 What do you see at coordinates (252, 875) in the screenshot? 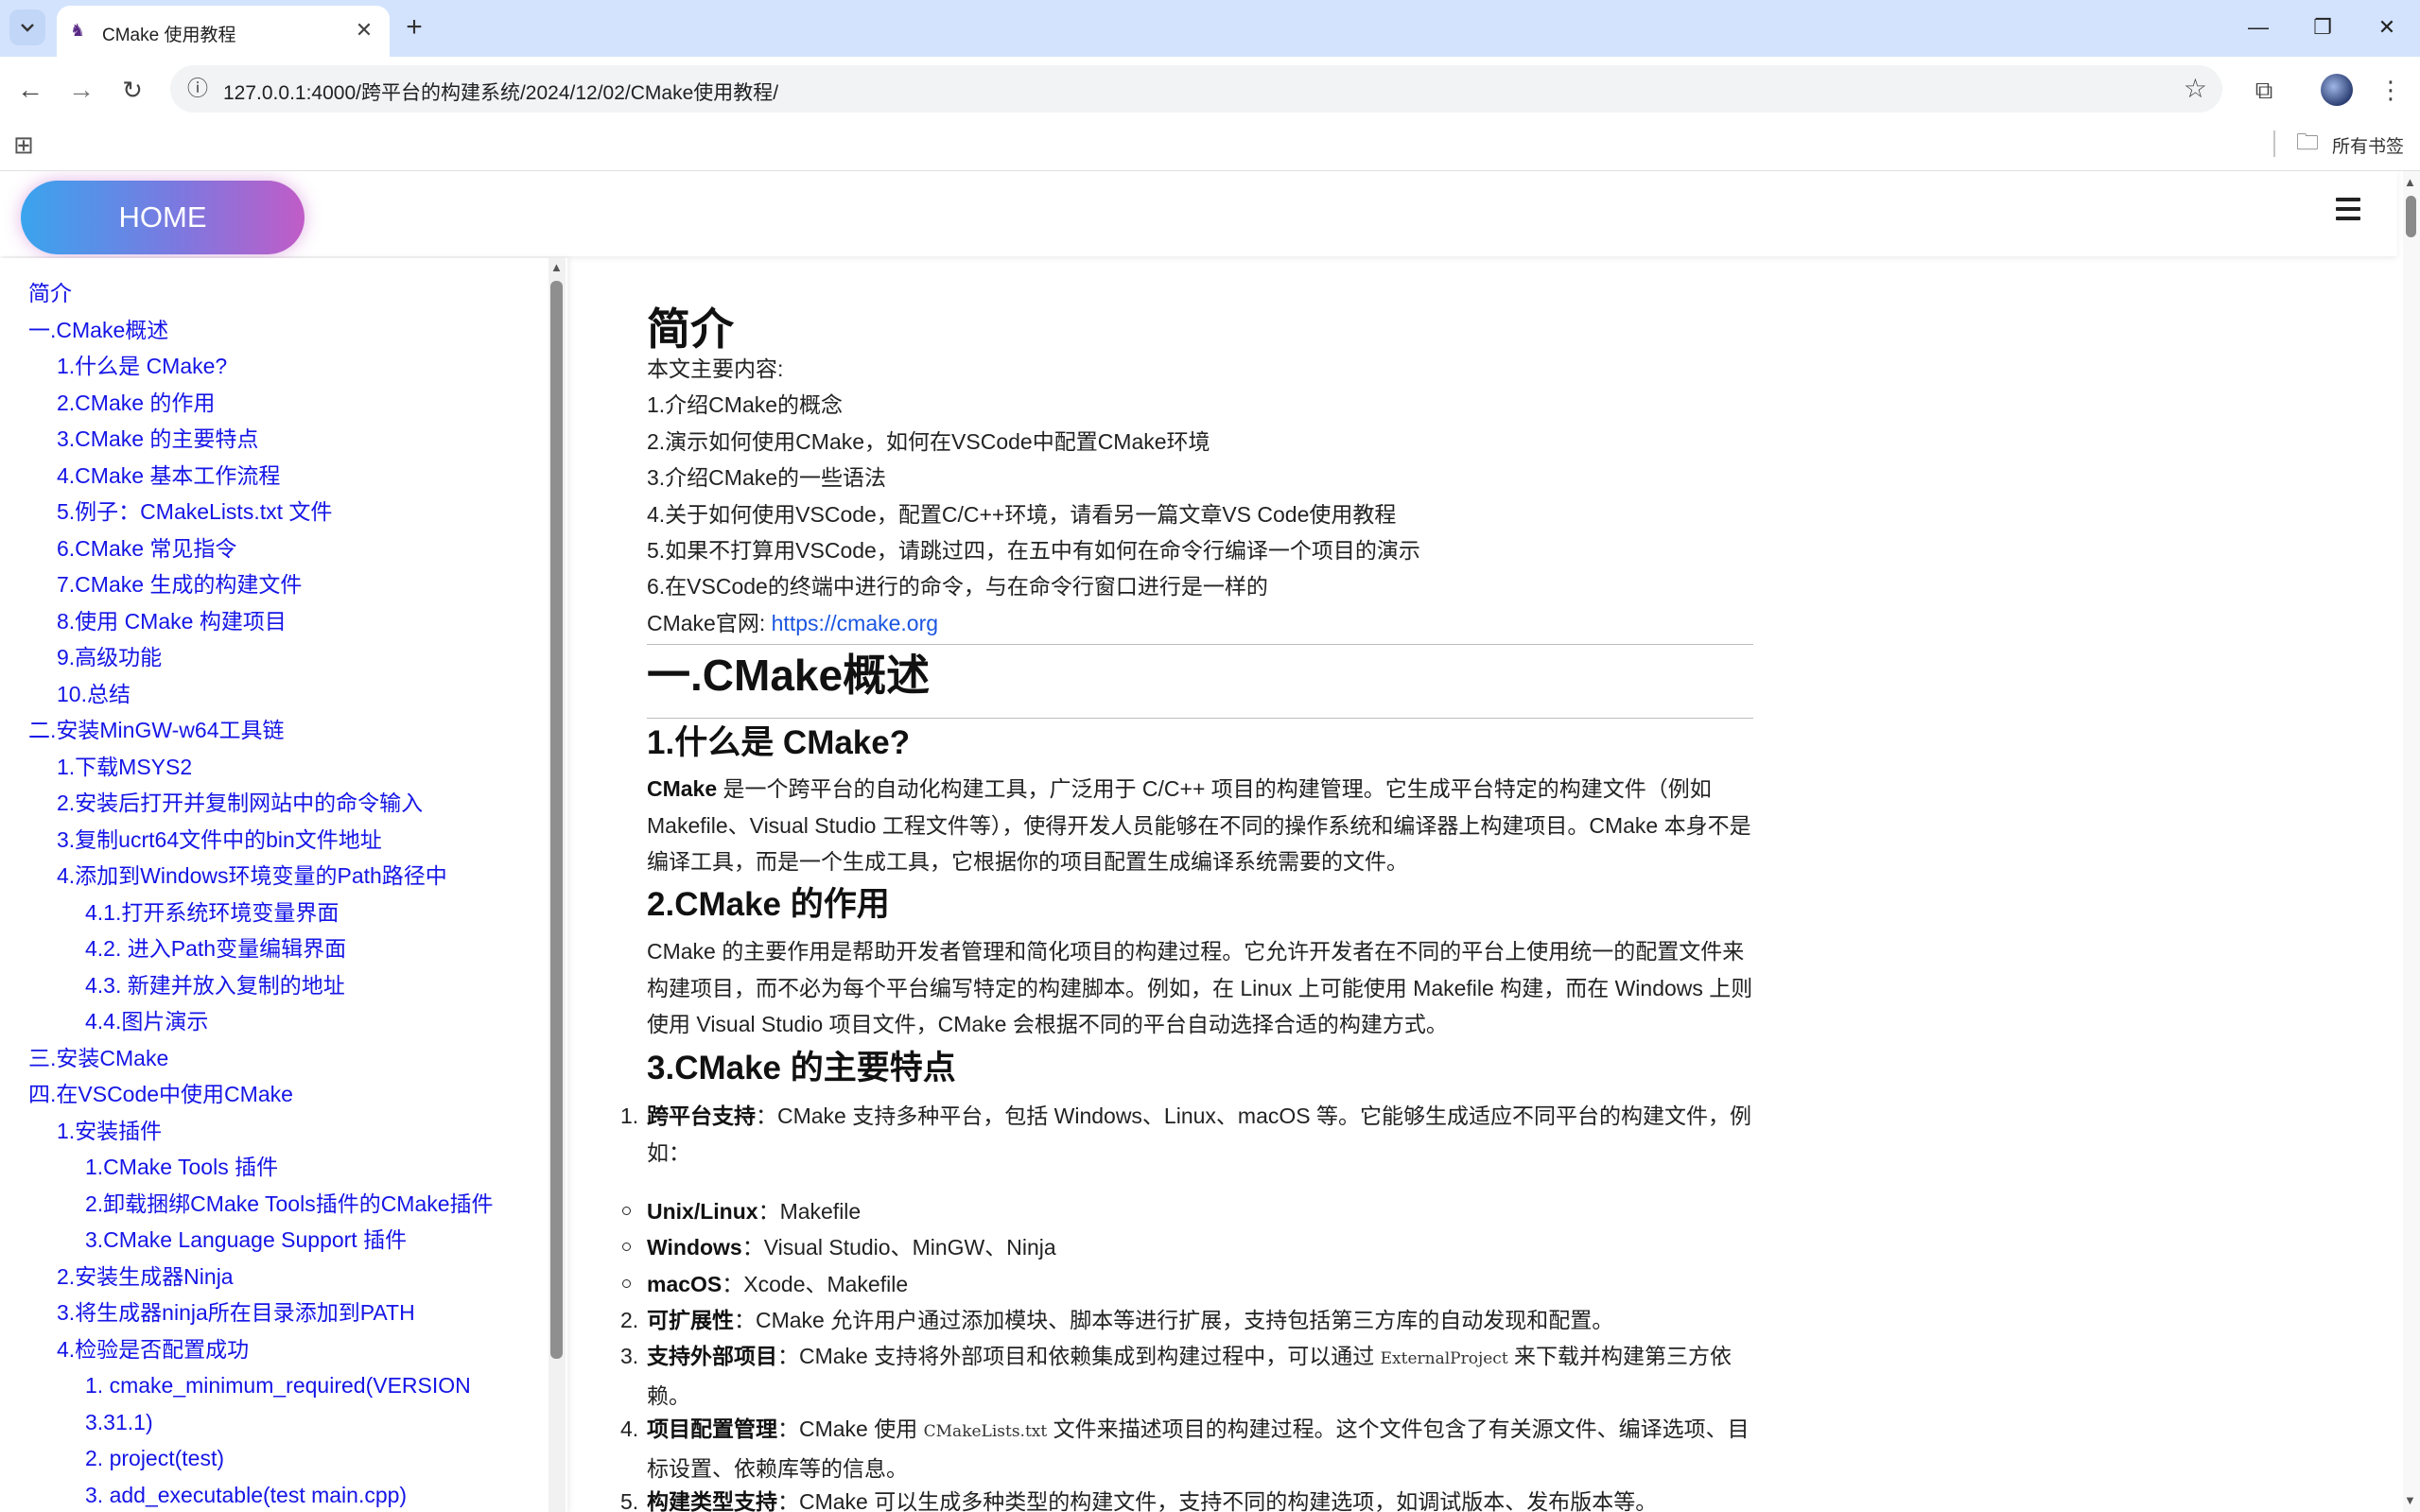
I see `toc-link: 4.添加到Windows环境变量的Path路径中` at bounding box center [252, 875].